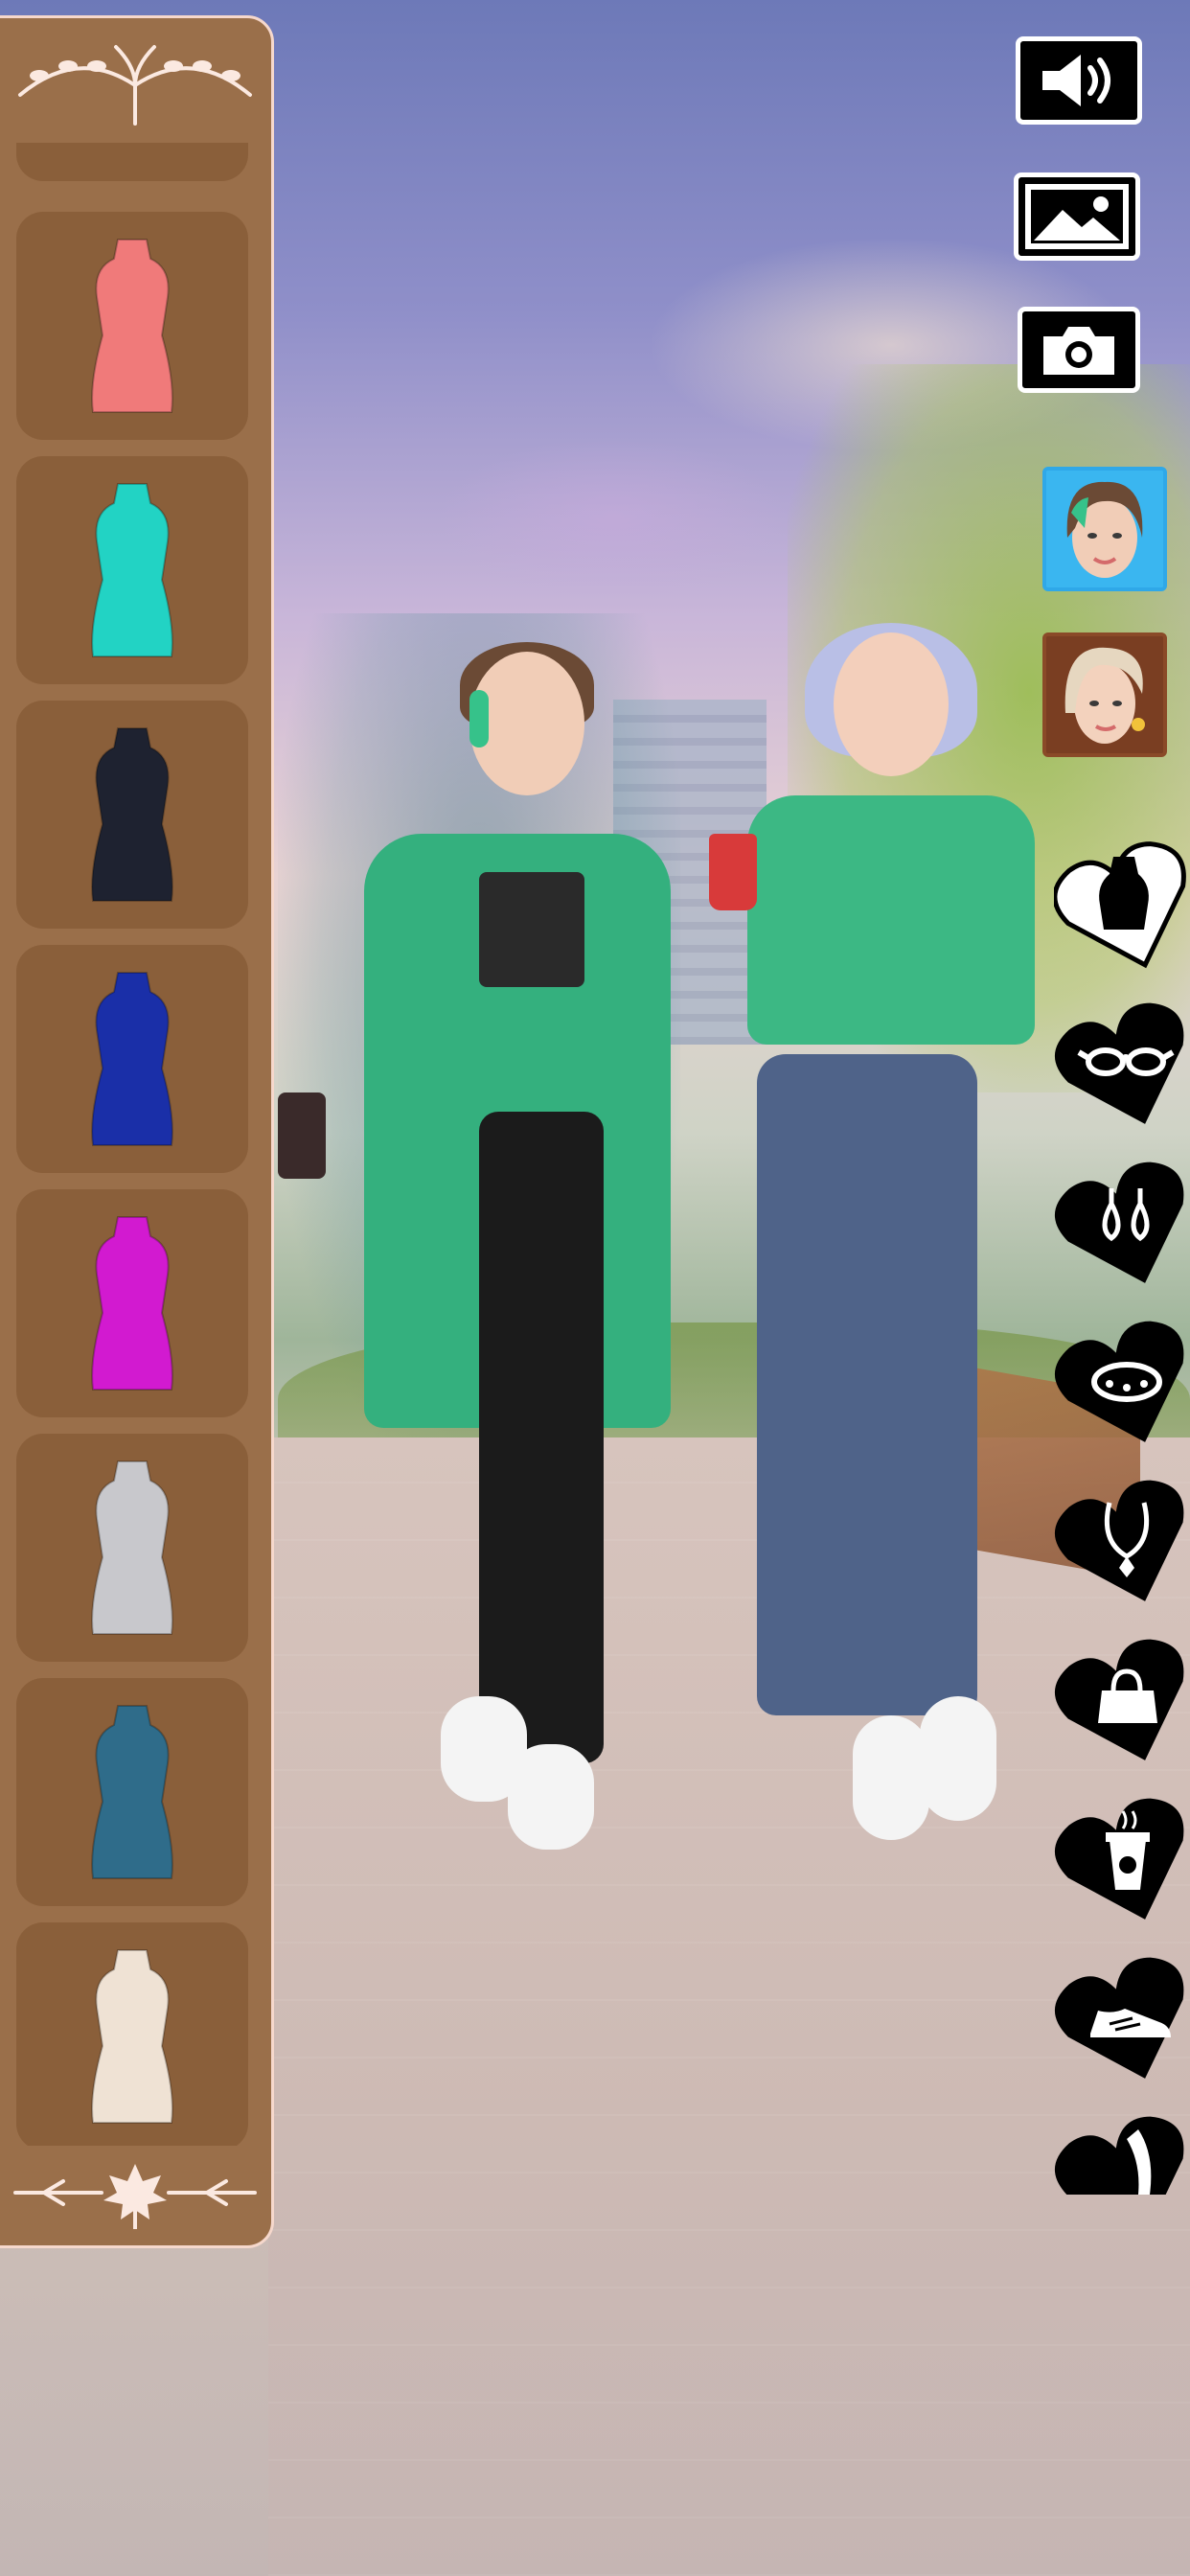 This screenshot has height=2576, width=1190. I want to click on ripped-jeans, so click(867, 1384).